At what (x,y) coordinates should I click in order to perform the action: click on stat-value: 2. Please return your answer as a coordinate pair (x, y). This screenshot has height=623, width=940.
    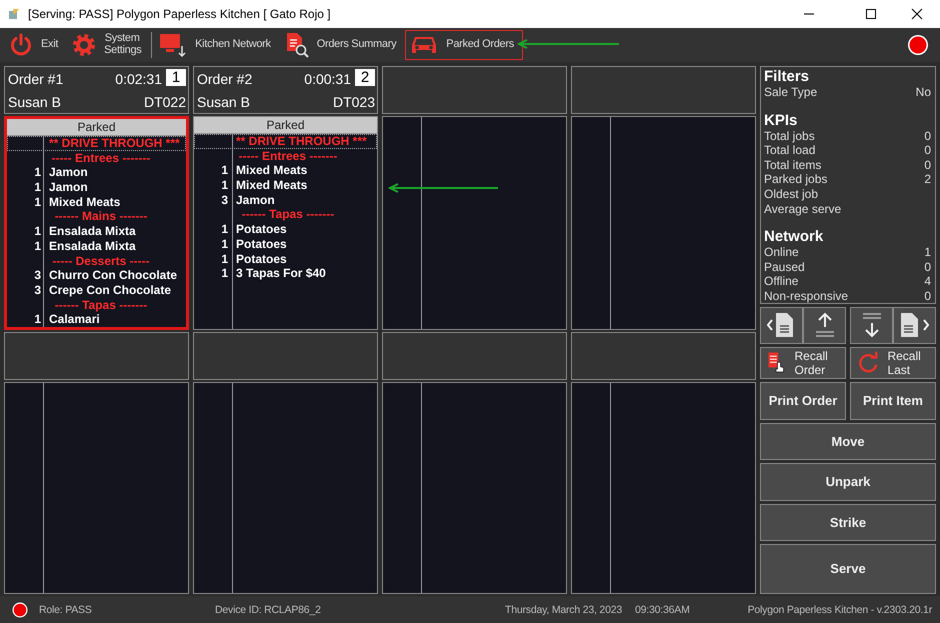
    Looking at the image, I should click on (927, 179).